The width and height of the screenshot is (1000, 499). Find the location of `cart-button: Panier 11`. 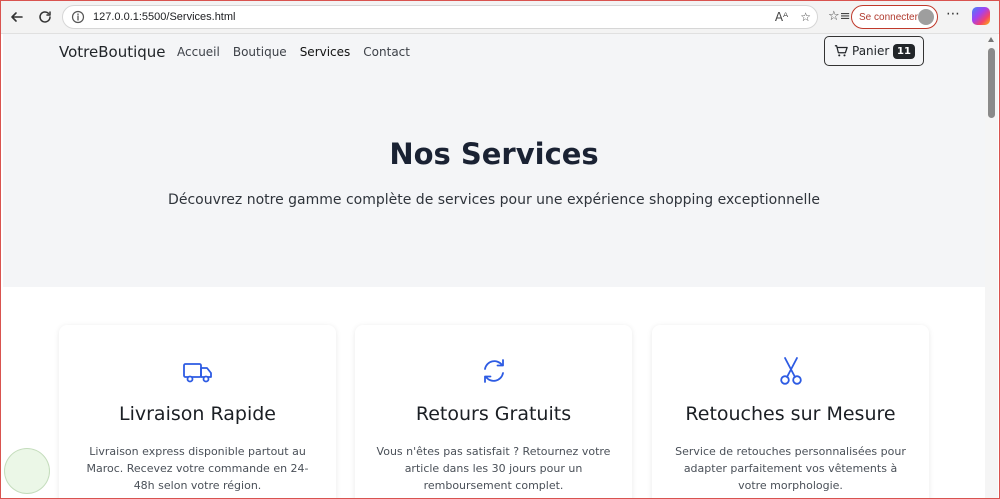

cart-button: Panier 11 is located at coordinates (874, 51).